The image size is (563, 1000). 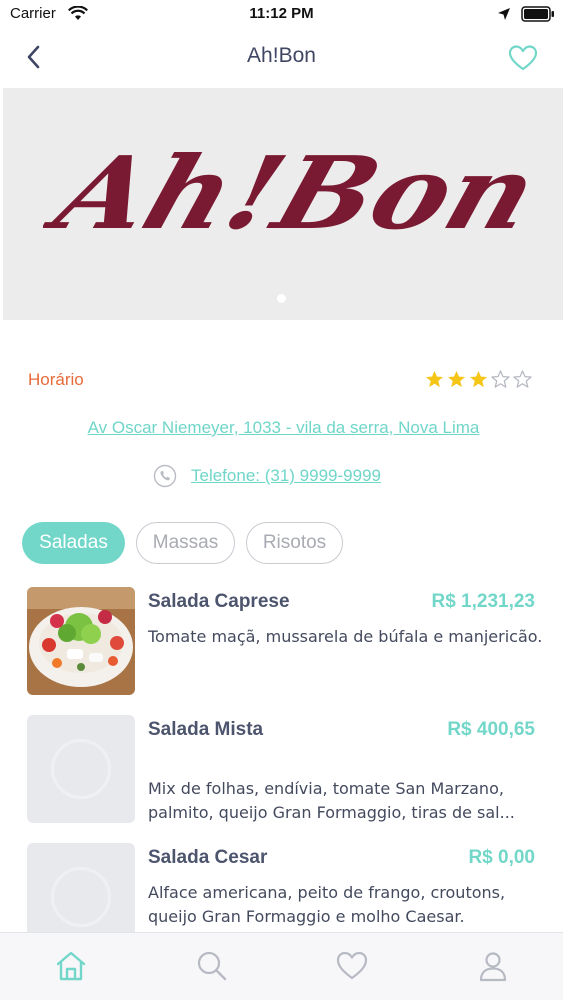 What do you see at coordinates (165, 476) in the screenshot?
I see `phone-icon` at bounding box center [165, 476].